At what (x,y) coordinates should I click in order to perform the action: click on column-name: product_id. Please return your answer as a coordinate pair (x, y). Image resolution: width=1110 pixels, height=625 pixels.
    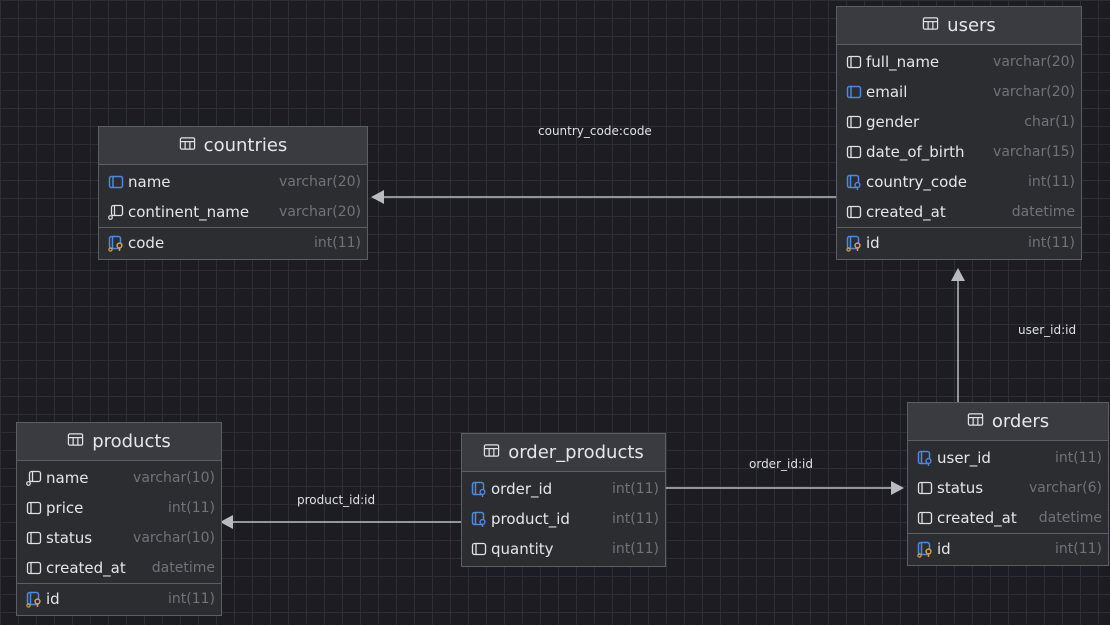
    Looking at the image, I should click on (530, 519).